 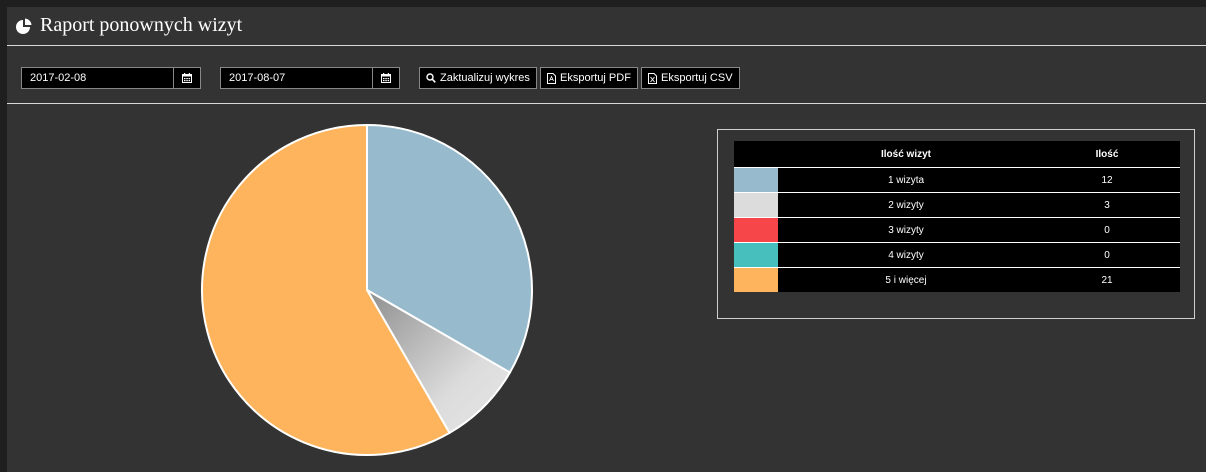 What do you see at coordinates (756, 154) in the screenshot?
I see `legend-header-color` at bounding box center [756, 154].